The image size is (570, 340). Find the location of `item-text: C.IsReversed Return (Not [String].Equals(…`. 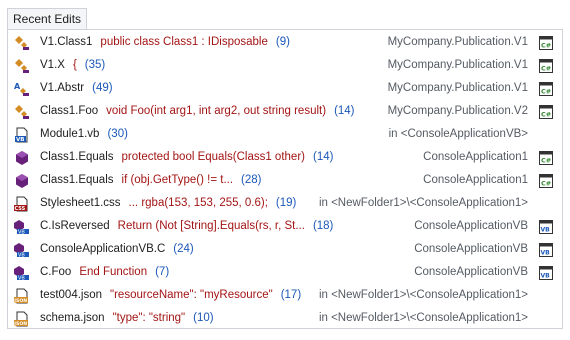

item-text: C.IsReversed Return (Not [String].Equals(… is located at coordinates (226, 226).